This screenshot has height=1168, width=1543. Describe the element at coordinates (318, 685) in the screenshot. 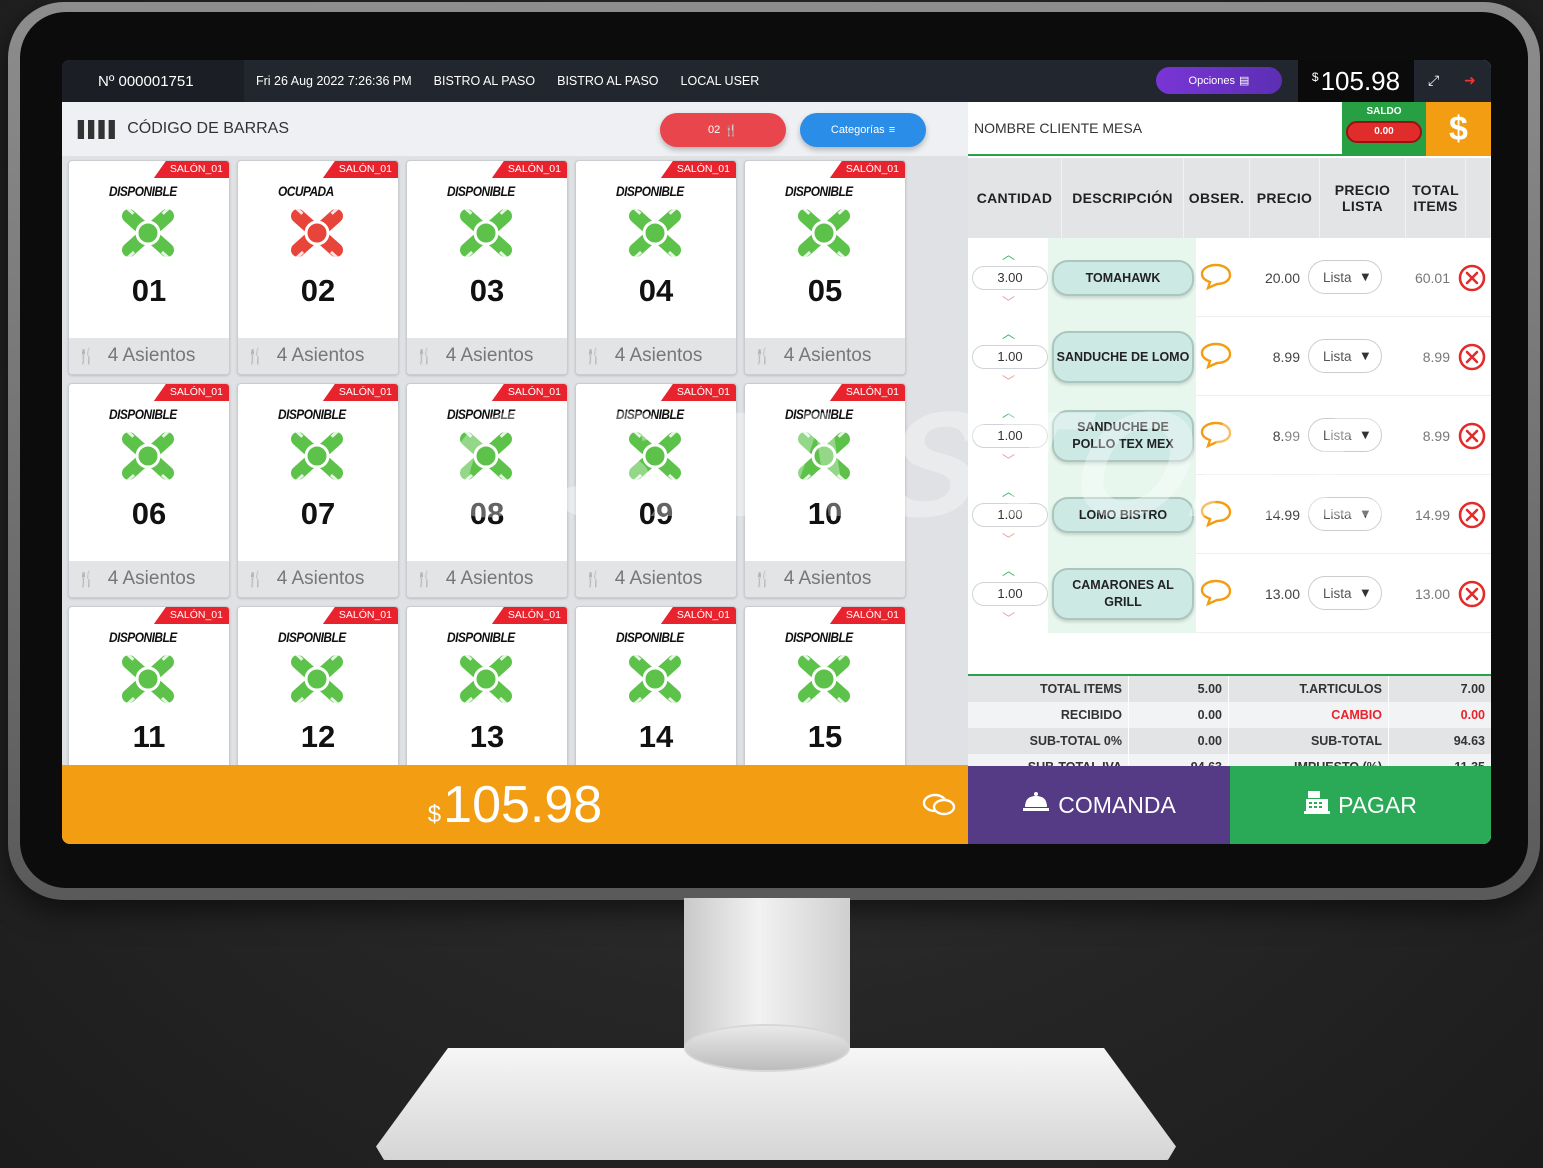

I see `table-card: SALÓN_01 DISPONIBLE 12 🍴` at that location.